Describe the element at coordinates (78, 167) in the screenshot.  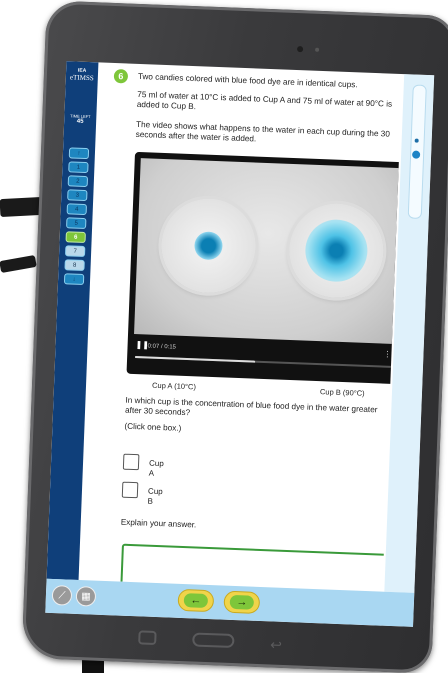
I see `question-nav-1: 1` at that location.